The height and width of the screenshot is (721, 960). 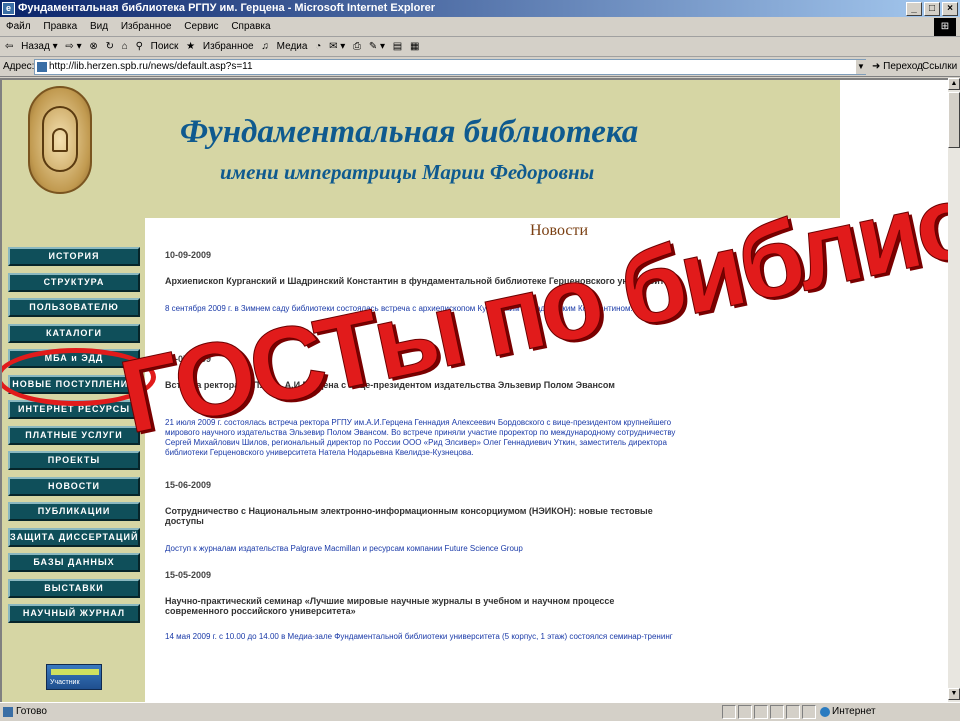 I want to click on news-date: 15-05-2009, so click(x=188, y=575).